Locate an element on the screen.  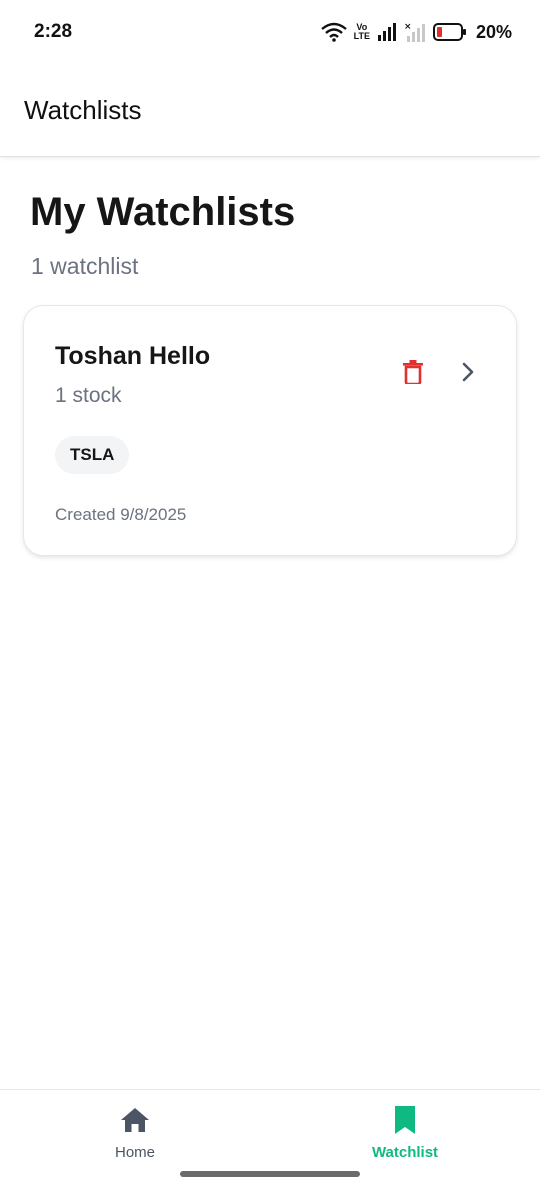
chevron-right-icon is located at coordinates (468, 374).